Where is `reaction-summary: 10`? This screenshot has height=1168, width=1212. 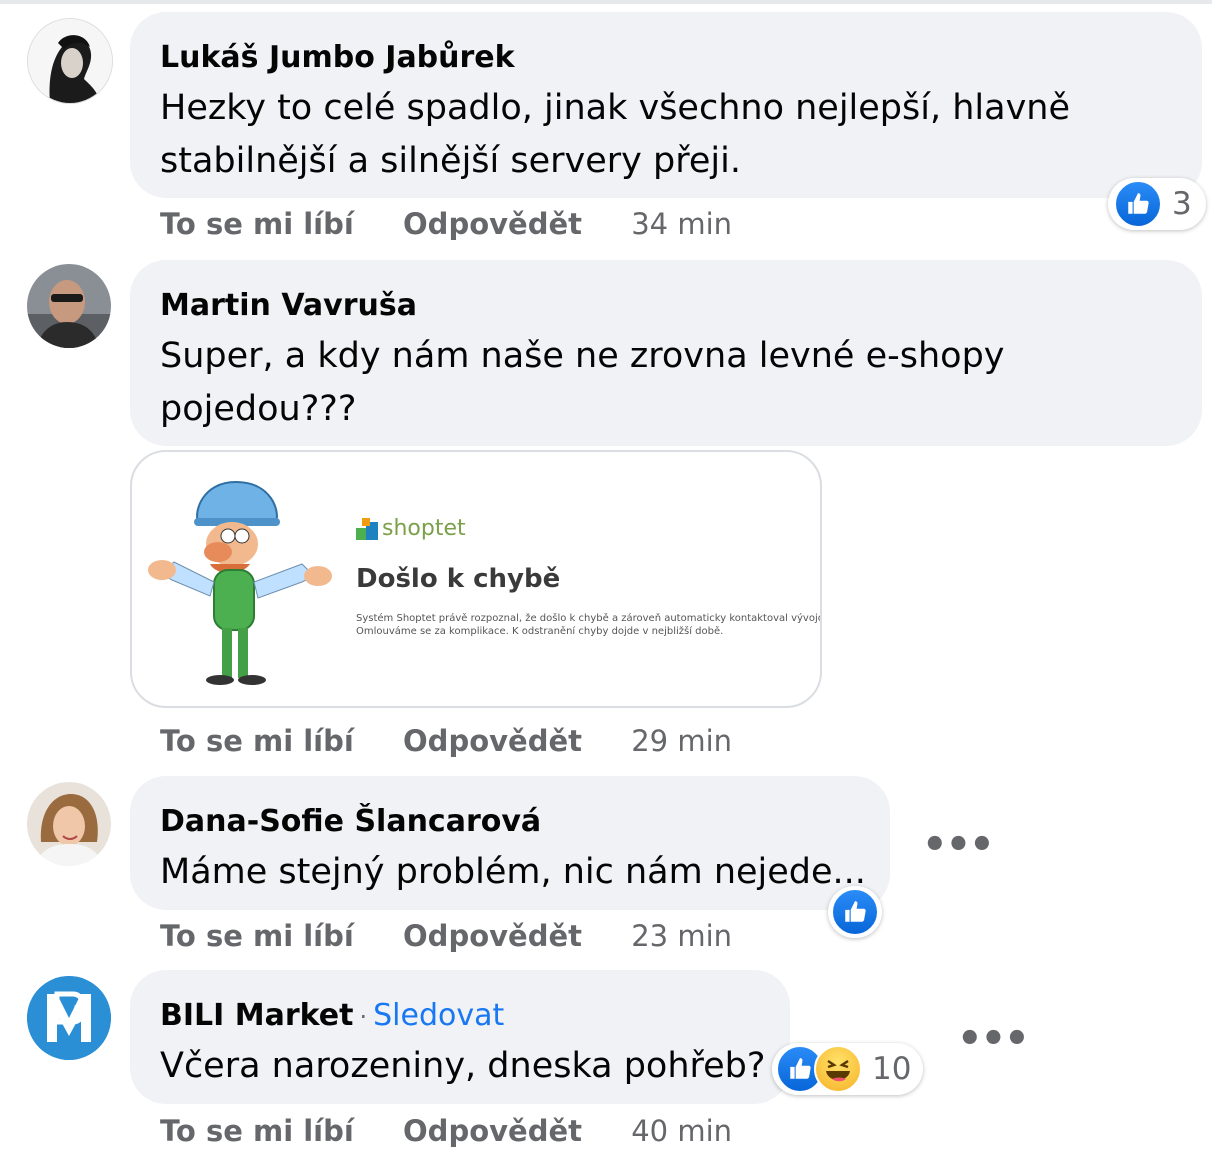 reaction-summary: 10 is located at coordinates (848, 1069).